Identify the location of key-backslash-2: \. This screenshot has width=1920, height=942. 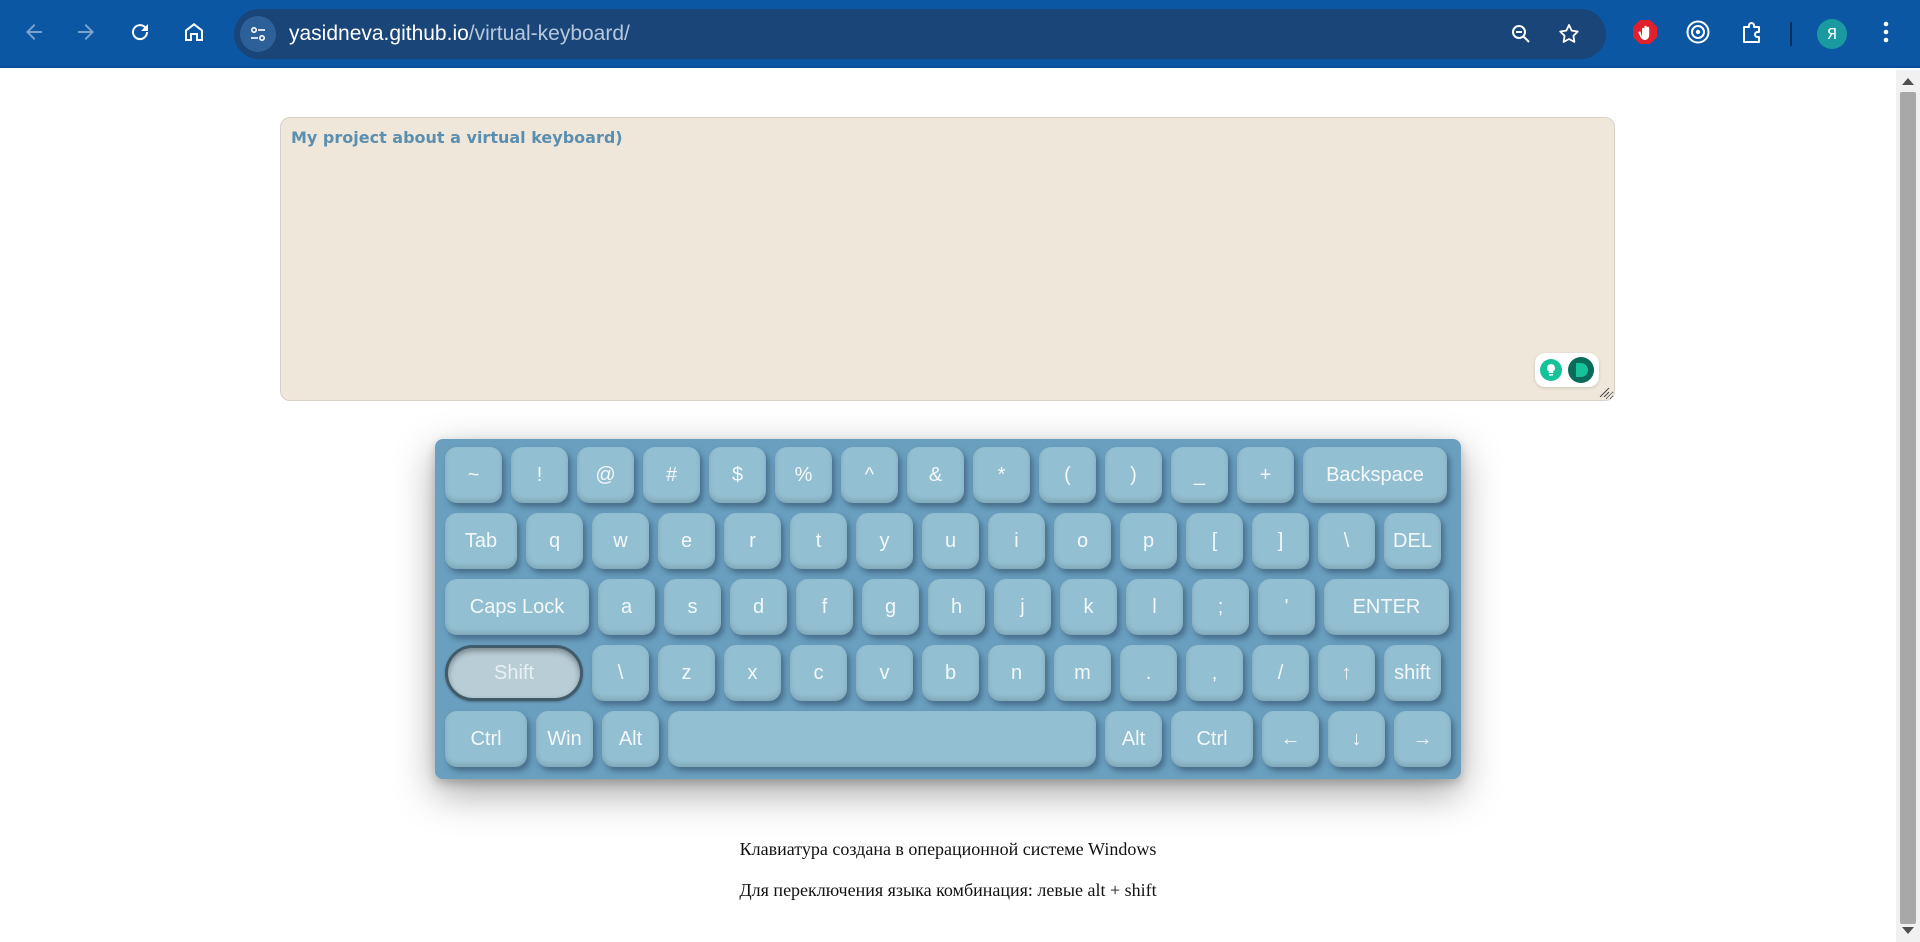
(620, 673).